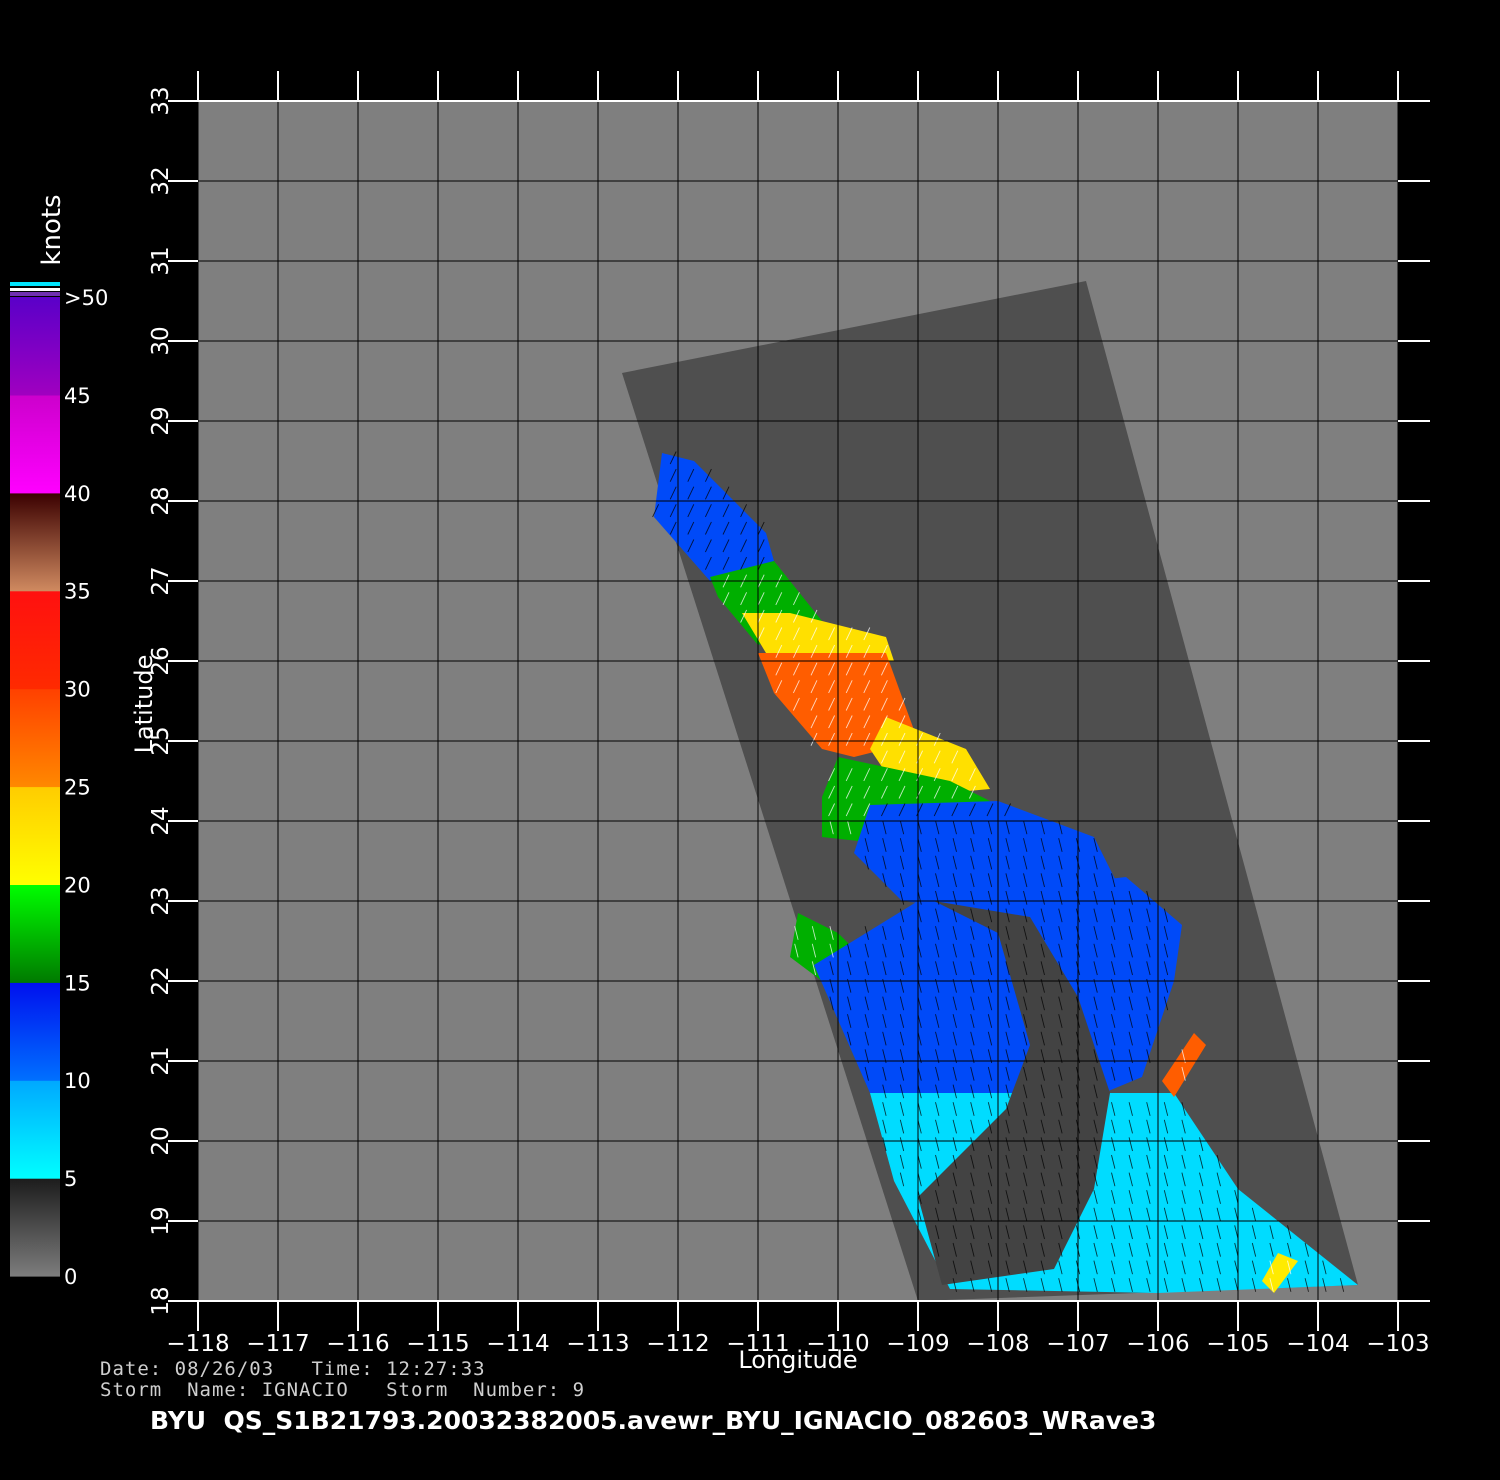 This screenshot has height=1480, width=1500. Describe the element at coordinates (77, 885) in the screenshot. I see `colorbar-tick-label: 20` at that location.